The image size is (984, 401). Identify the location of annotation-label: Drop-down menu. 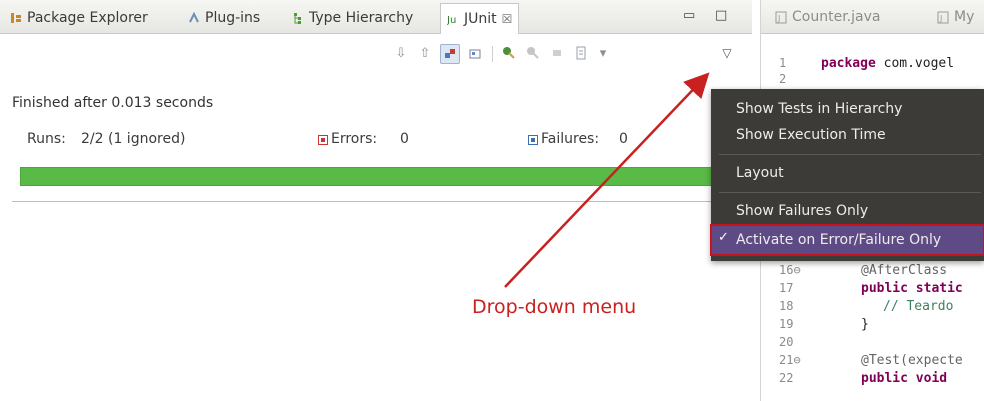
(554, 307).